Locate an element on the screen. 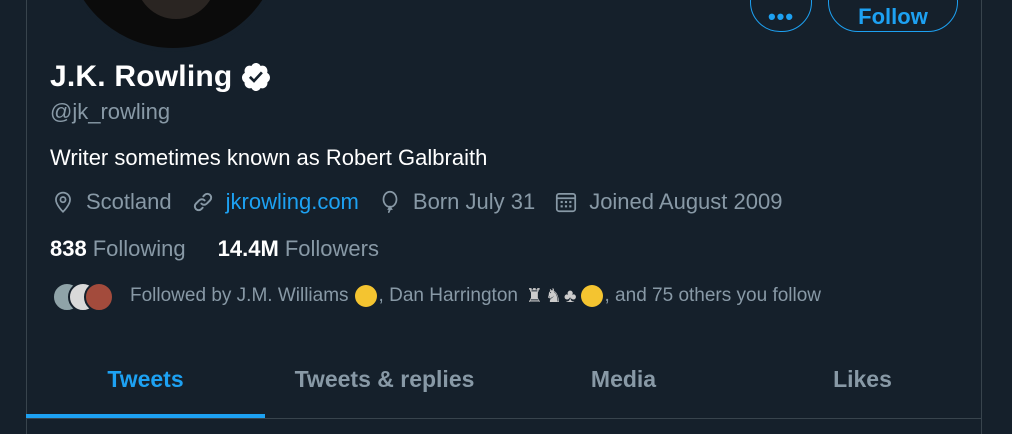 Image resolution: width=1012 pixels, height=434 pixels. link-icon is located at coordinates (202, 202).